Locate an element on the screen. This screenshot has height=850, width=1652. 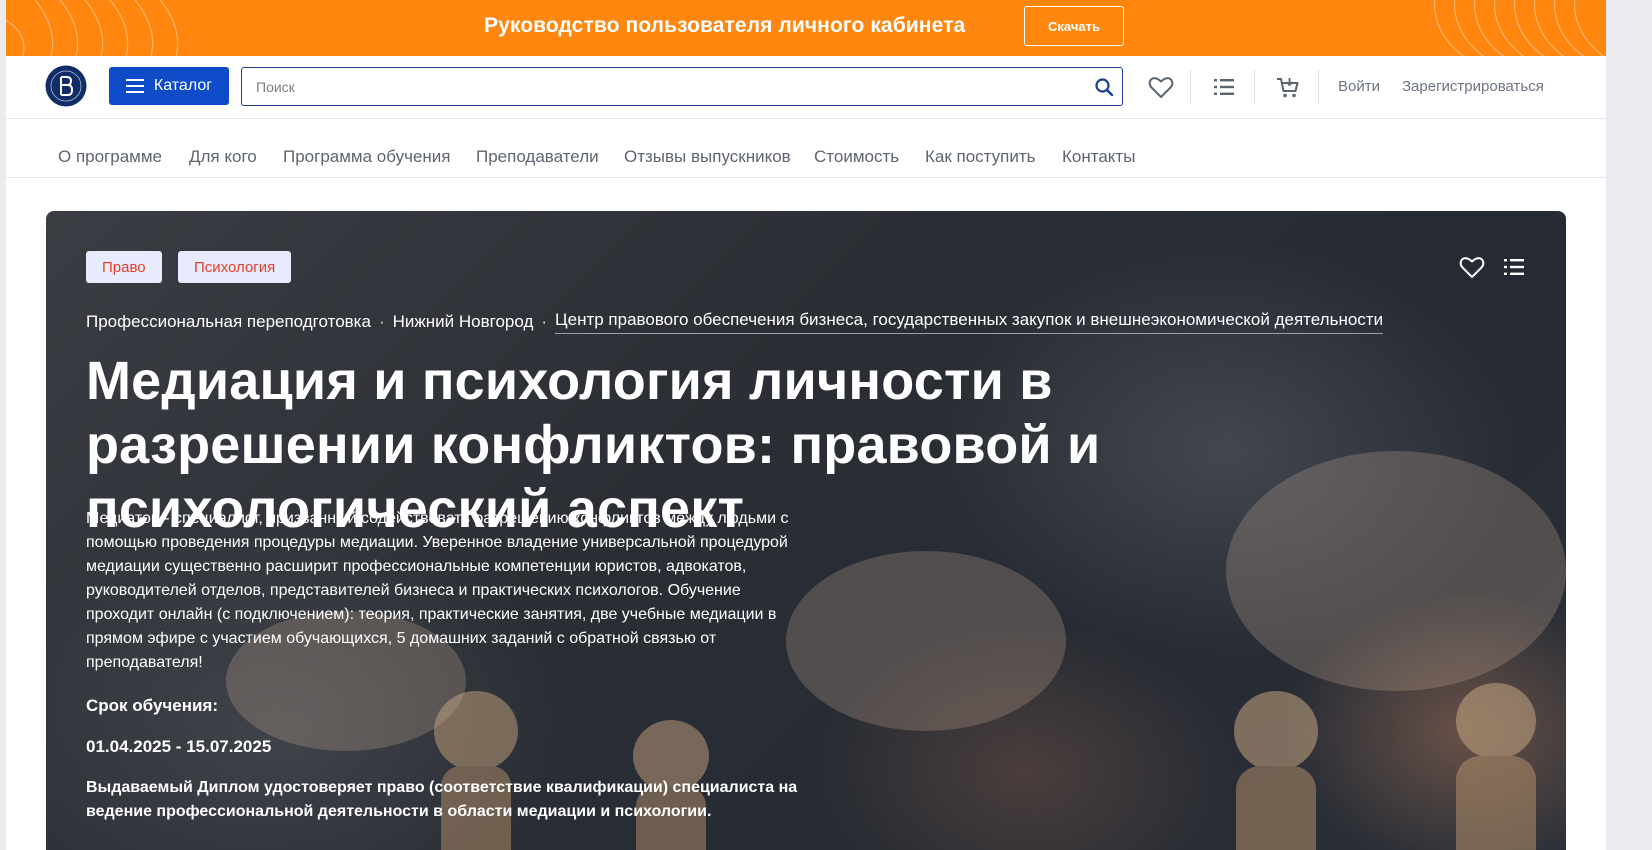
subnav-item-admission: Как поступить is located at coordinates (980, 157).